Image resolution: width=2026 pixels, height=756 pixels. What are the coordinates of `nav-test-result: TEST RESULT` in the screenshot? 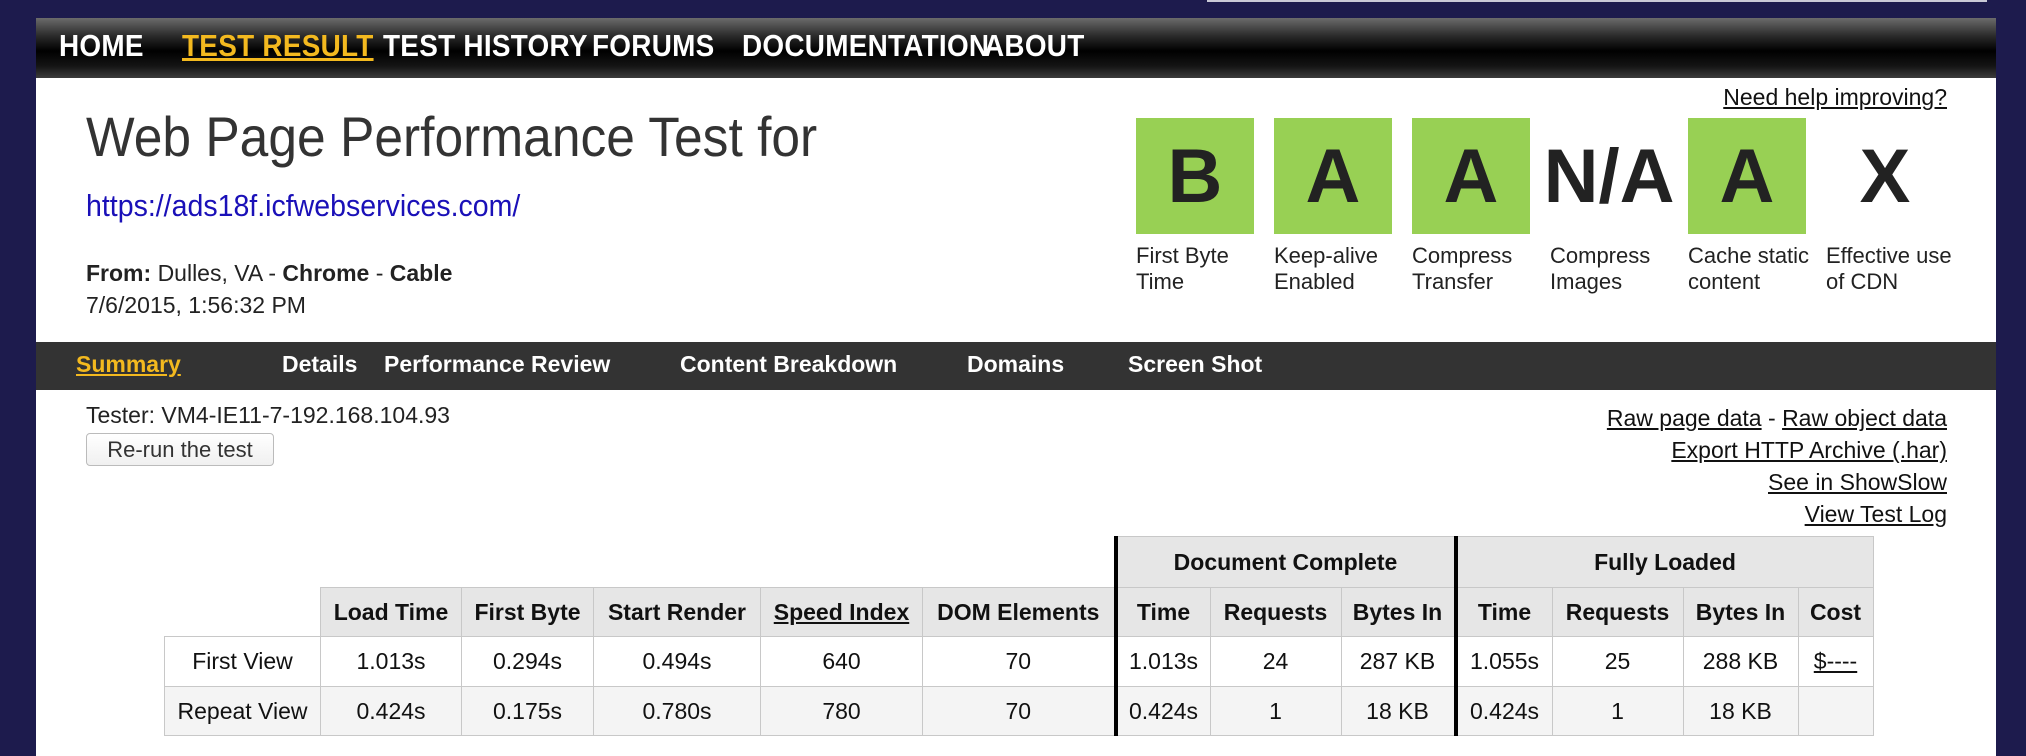 It's located at (278, 46).